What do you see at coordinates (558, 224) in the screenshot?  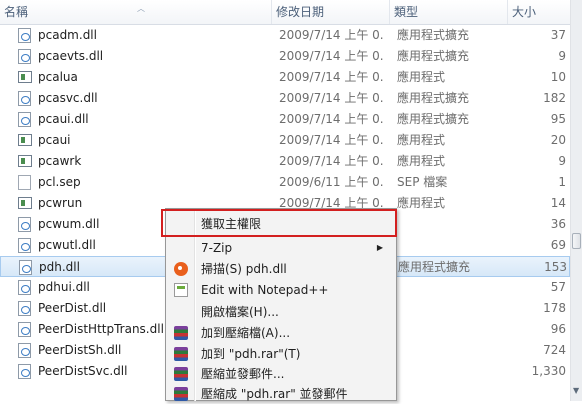 I see `file-size: 36` at bounding box center [558, 224].